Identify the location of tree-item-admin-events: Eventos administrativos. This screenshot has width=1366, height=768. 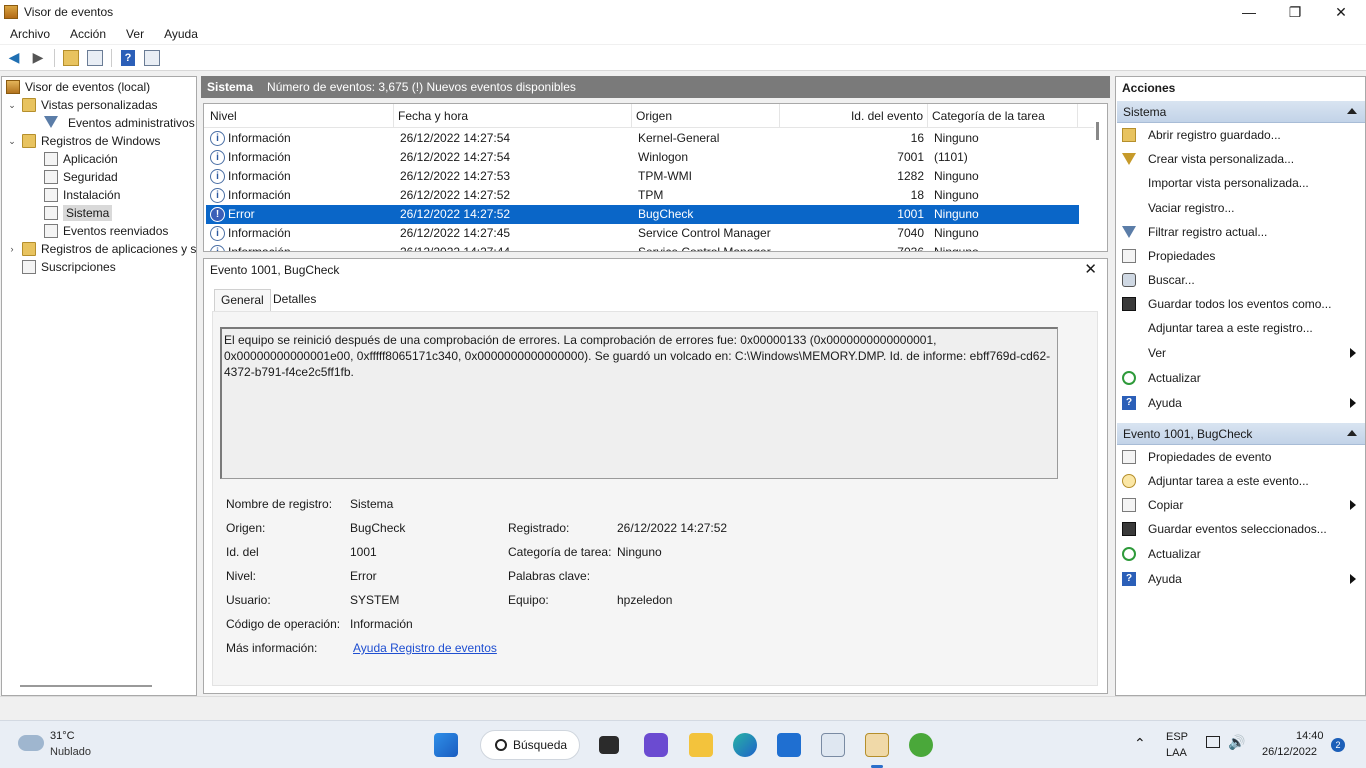
(119, 123).